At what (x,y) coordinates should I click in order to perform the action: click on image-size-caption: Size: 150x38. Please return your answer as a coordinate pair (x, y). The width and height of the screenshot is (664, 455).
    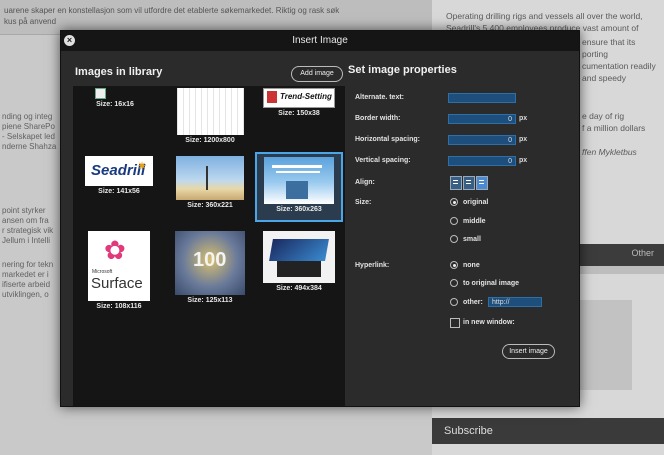
    Looking at the image, I should click on (299, 113).